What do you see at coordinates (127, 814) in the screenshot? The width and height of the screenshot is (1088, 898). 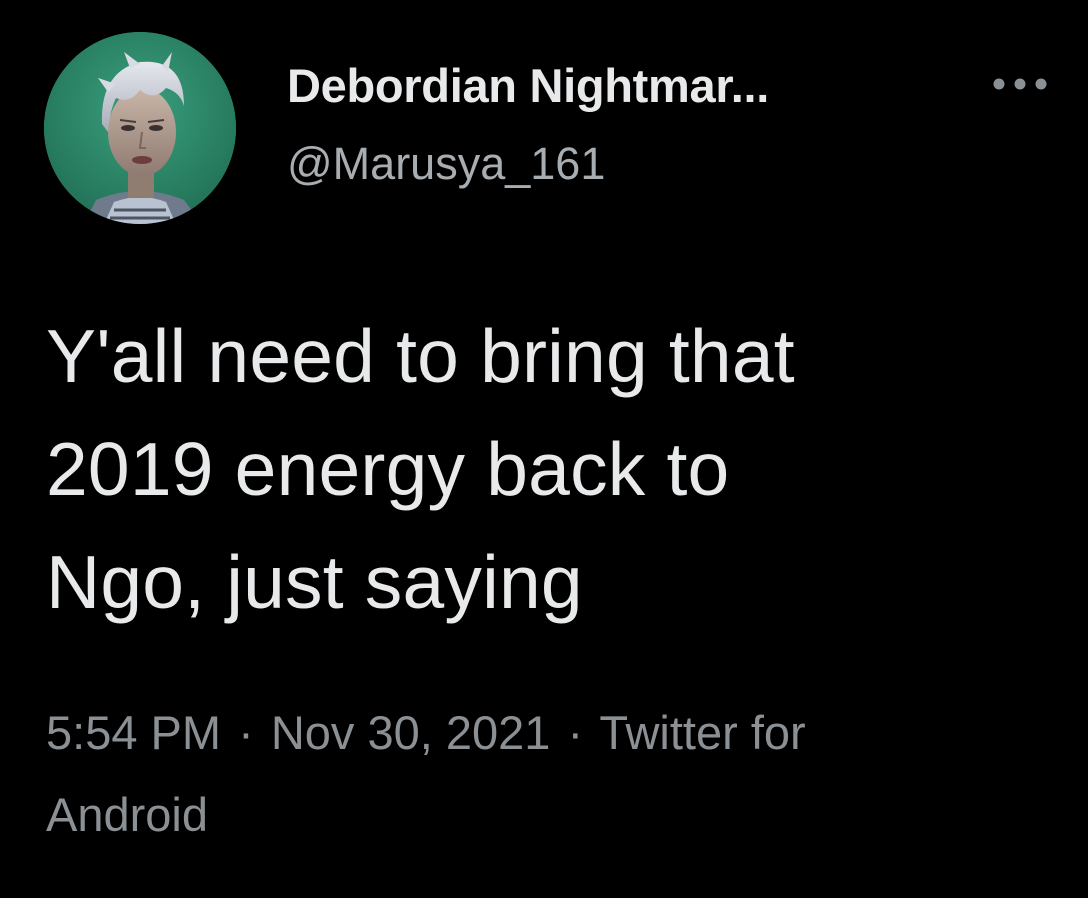 I see `tweet-source-continued: Android` at bounding box center [127, 814].